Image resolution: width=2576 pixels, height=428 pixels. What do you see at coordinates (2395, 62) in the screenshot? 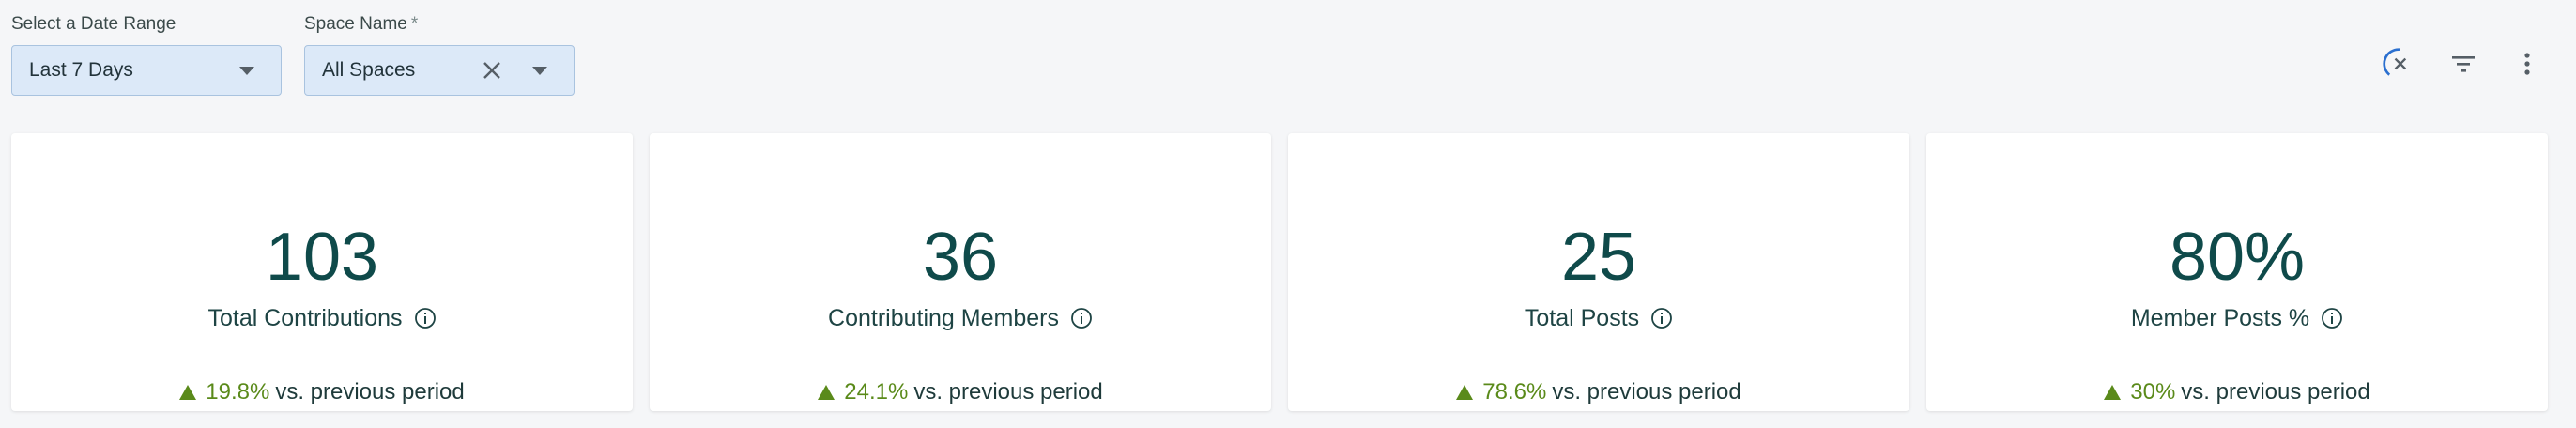
I see `loading-cancel-icon` at bounding box center [2395, 62].